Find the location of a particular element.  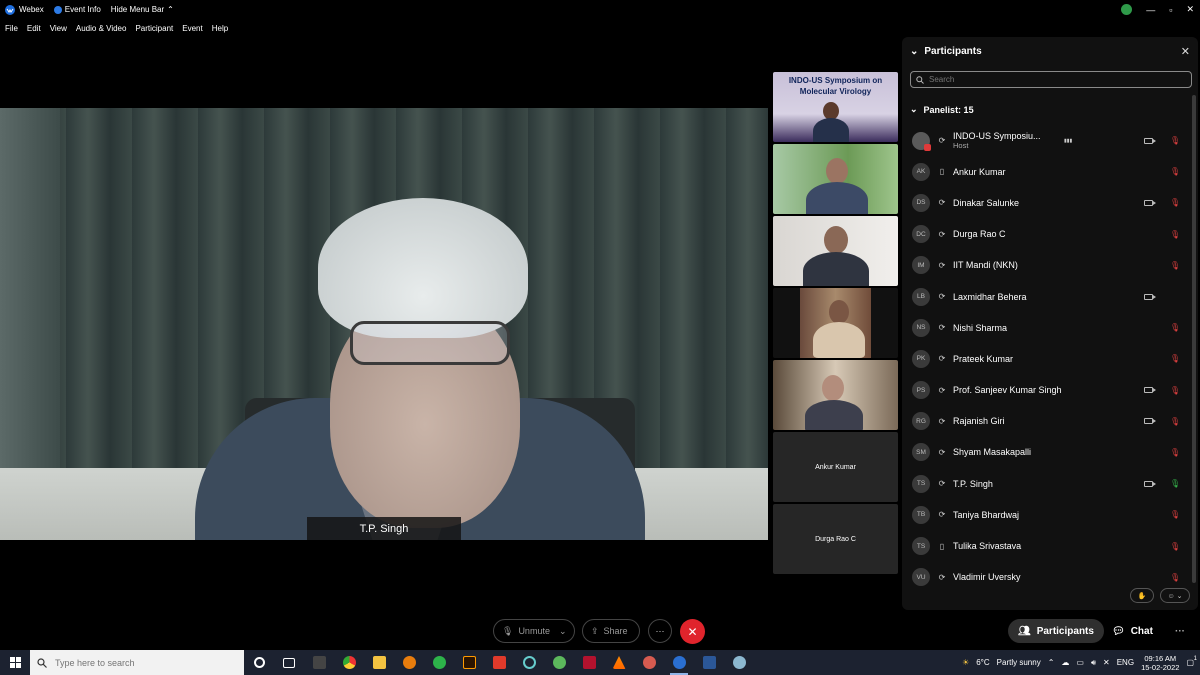

vlc-app-icon is located at coordinates (619, 662).